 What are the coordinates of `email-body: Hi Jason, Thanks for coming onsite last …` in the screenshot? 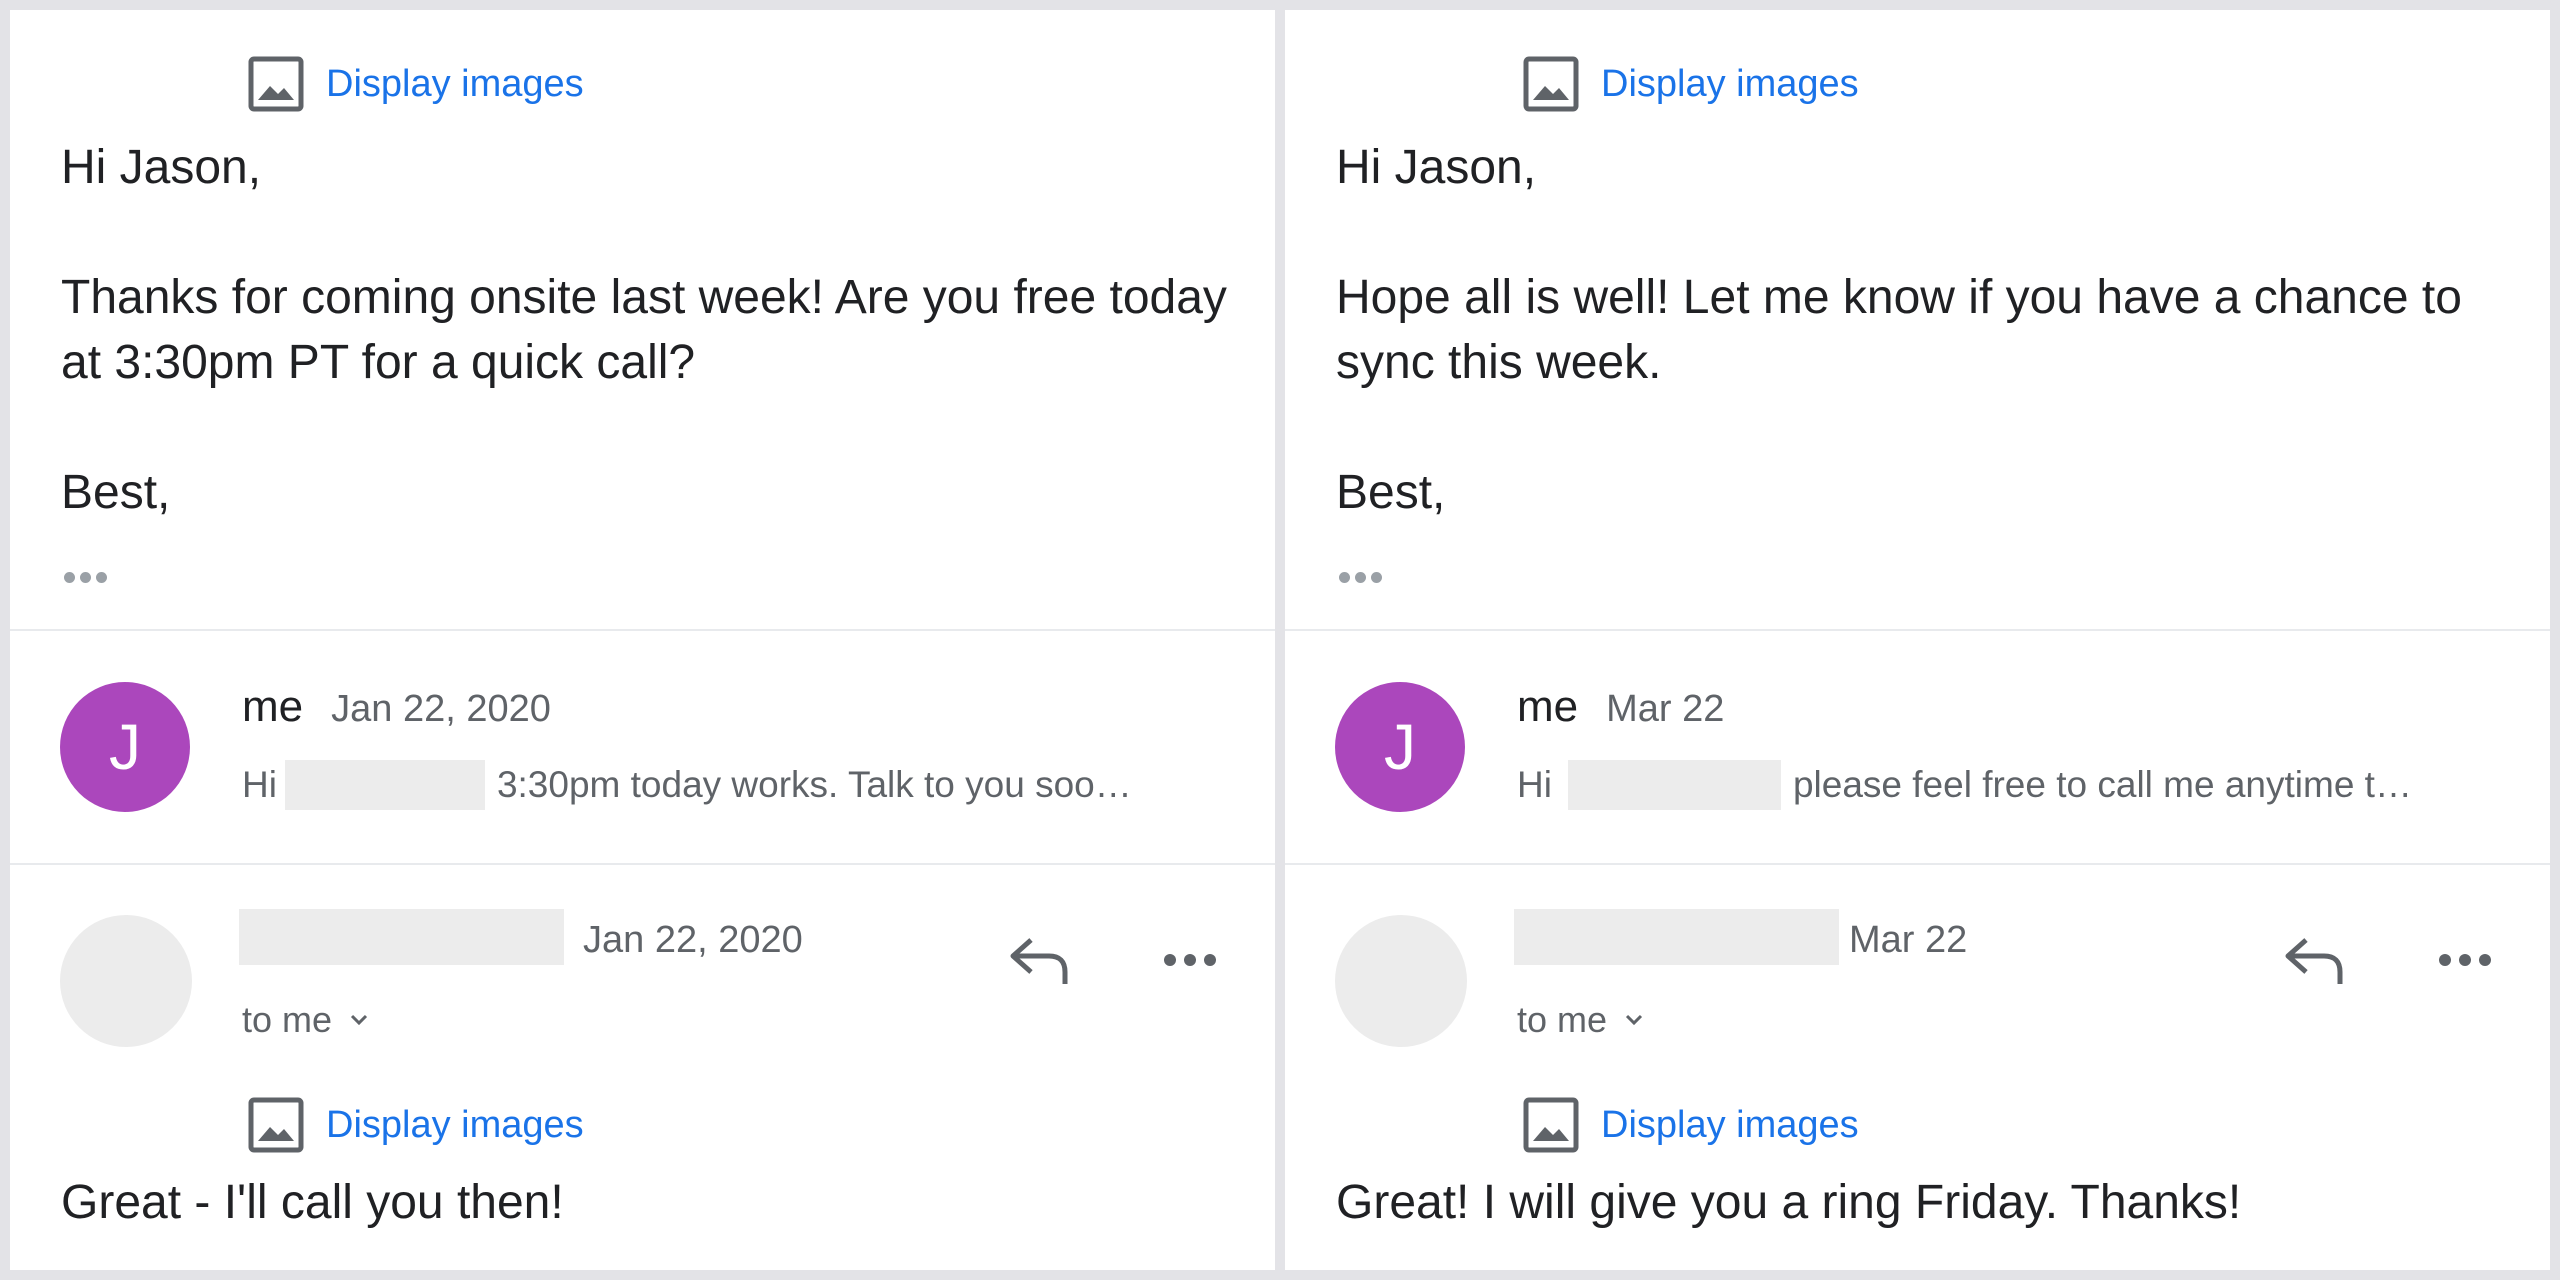 It's located at (644, 330).